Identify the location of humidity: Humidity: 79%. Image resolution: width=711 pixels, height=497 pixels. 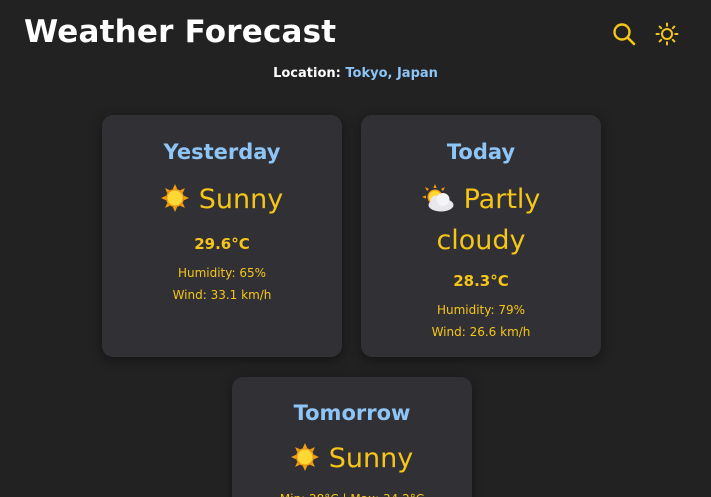
(481, 310).